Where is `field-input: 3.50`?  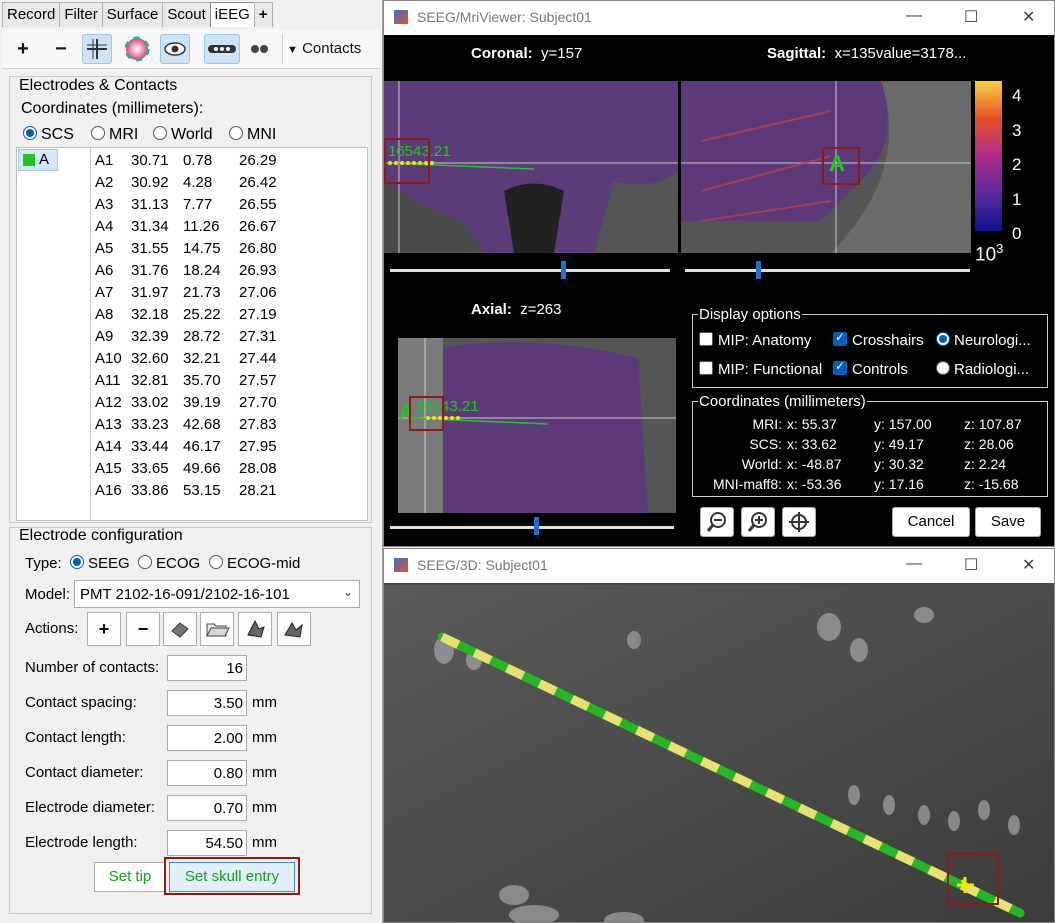 field-input: 3.50 is located at coordinates (207, 703).